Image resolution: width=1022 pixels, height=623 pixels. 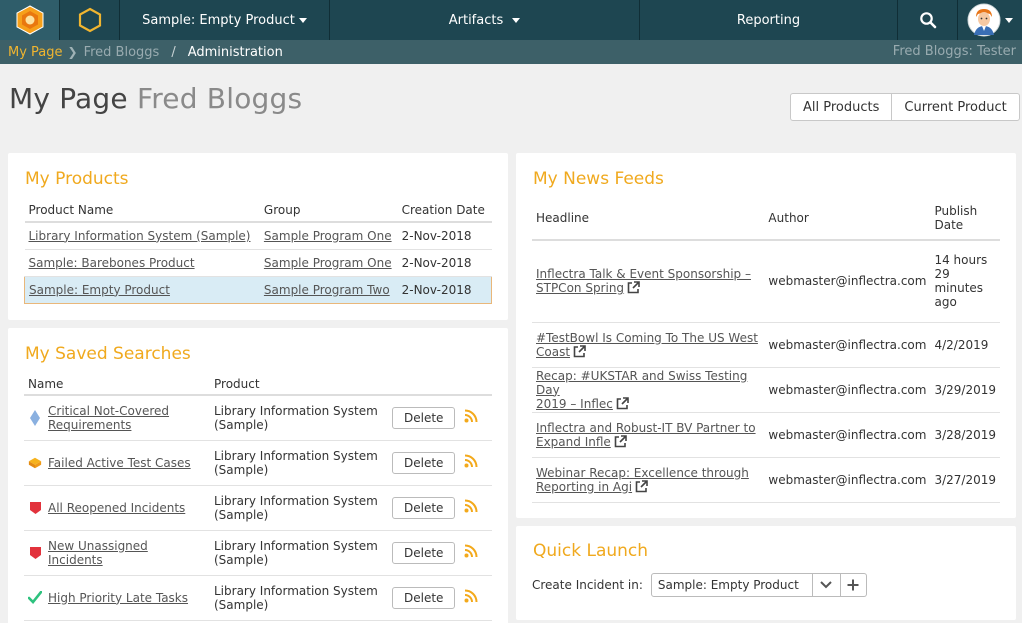 I want to click on all-products-button: All Products, so click(x=841, y=107).